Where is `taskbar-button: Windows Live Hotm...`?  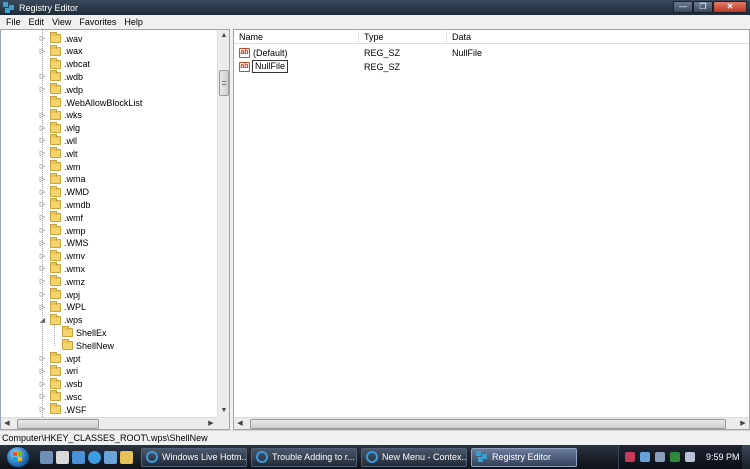 taskbar-button: Windows Live Hotm... is located at coordinates (194, 457).